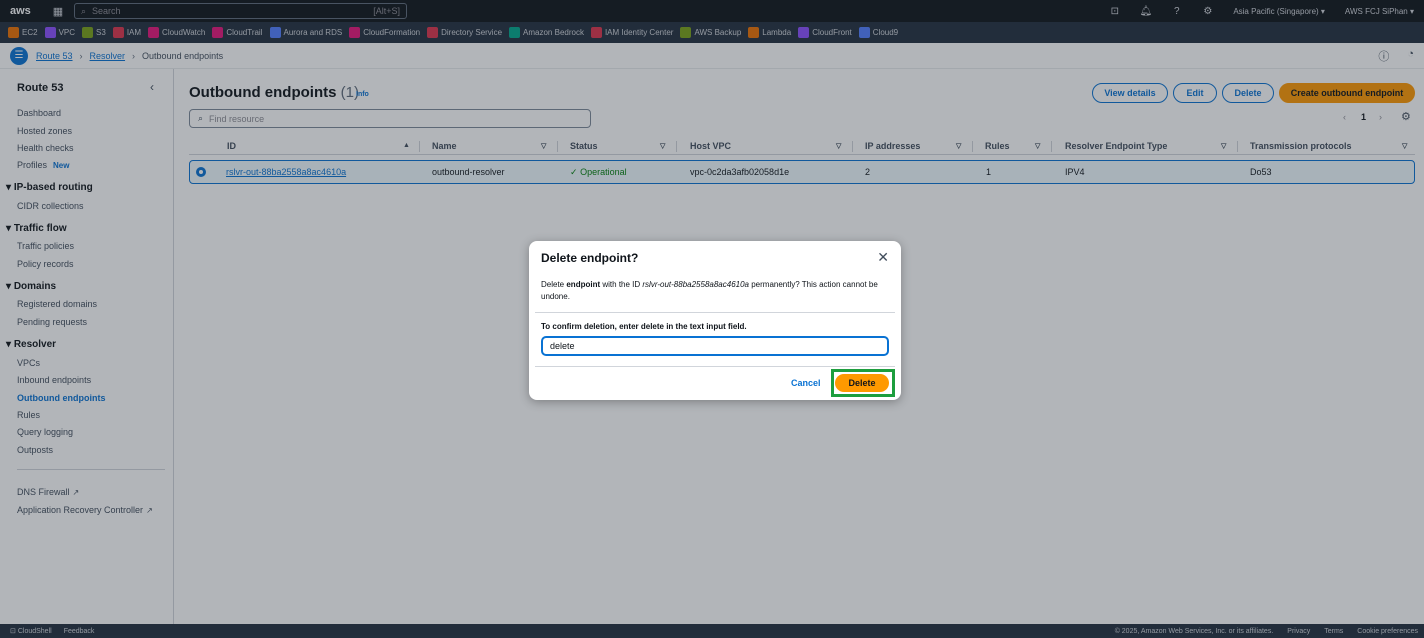 The height and width of the screenshot is (638, 1424). What do you see at coordinates (862, 383) in the screenshot?
I see `confirm-delete-button: Delete` at bounding box center [862, 383].